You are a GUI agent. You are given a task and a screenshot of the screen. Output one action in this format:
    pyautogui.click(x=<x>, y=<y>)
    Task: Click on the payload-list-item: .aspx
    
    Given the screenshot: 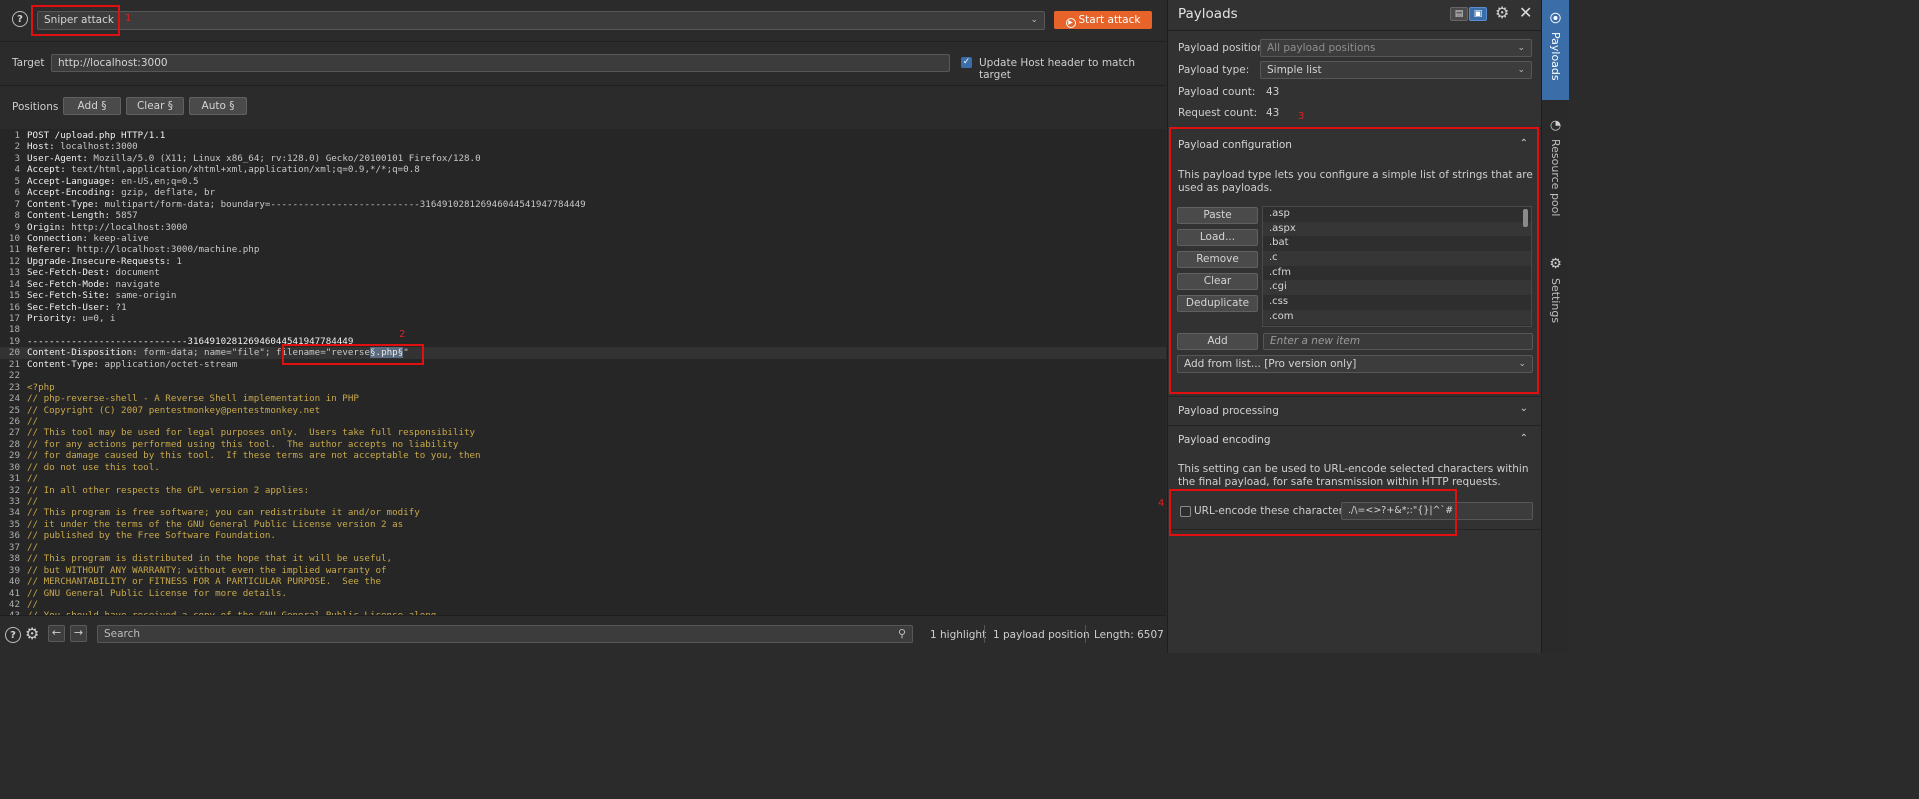 What is the action you would take?
    pyautogui.click(x=1397, y=229)
    